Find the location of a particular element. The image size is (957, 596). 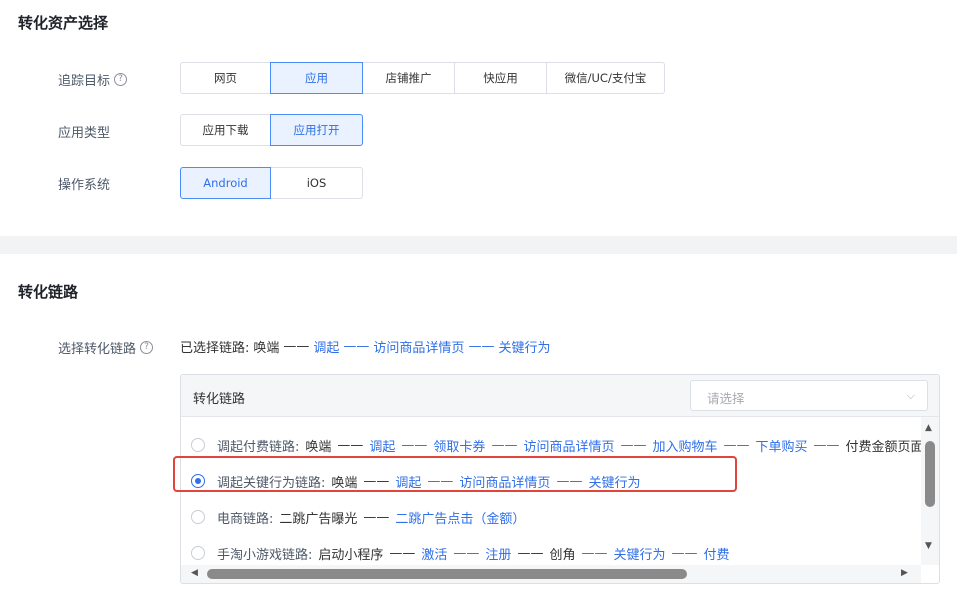

vertical-scrollbar: ▲ ▼ is located at coordinates (930, 491).